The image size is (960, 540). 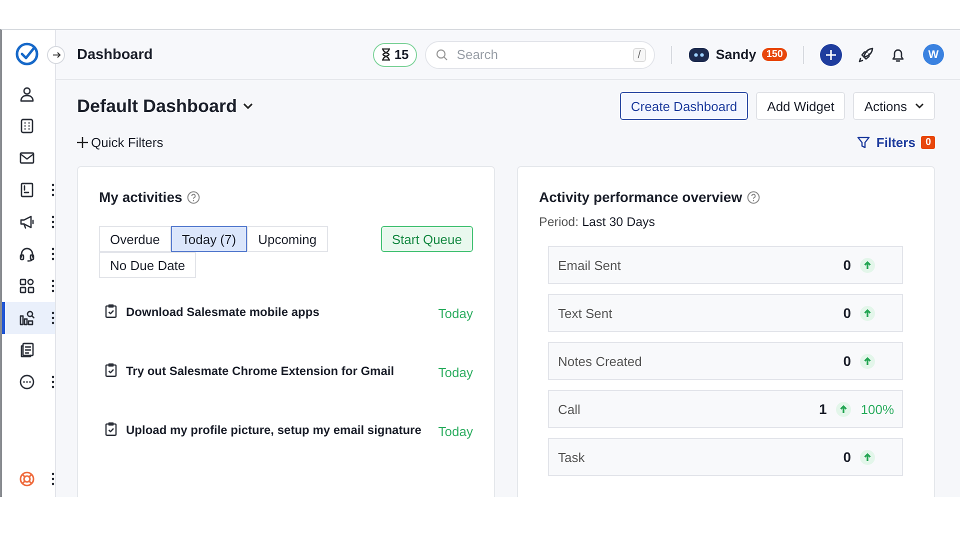 What do you see at coordinates (157, 106) in the screenshot?
I see `dashboard-title: Default Dashboard` at bounding box center [157, 106].